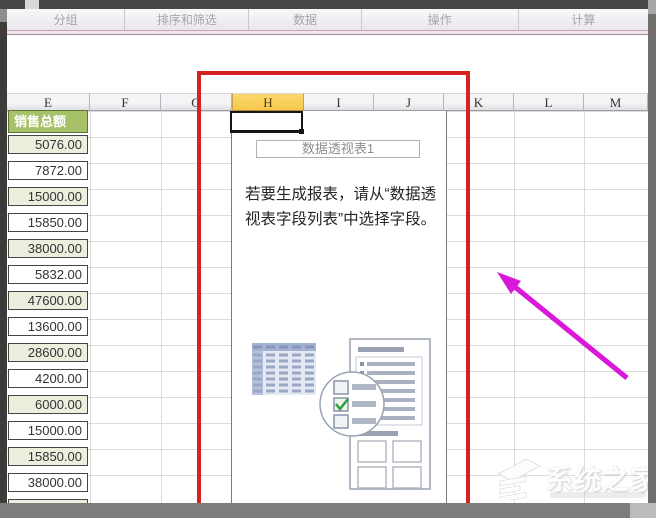  I want to click on column-header-E: E, so click(48, 102).